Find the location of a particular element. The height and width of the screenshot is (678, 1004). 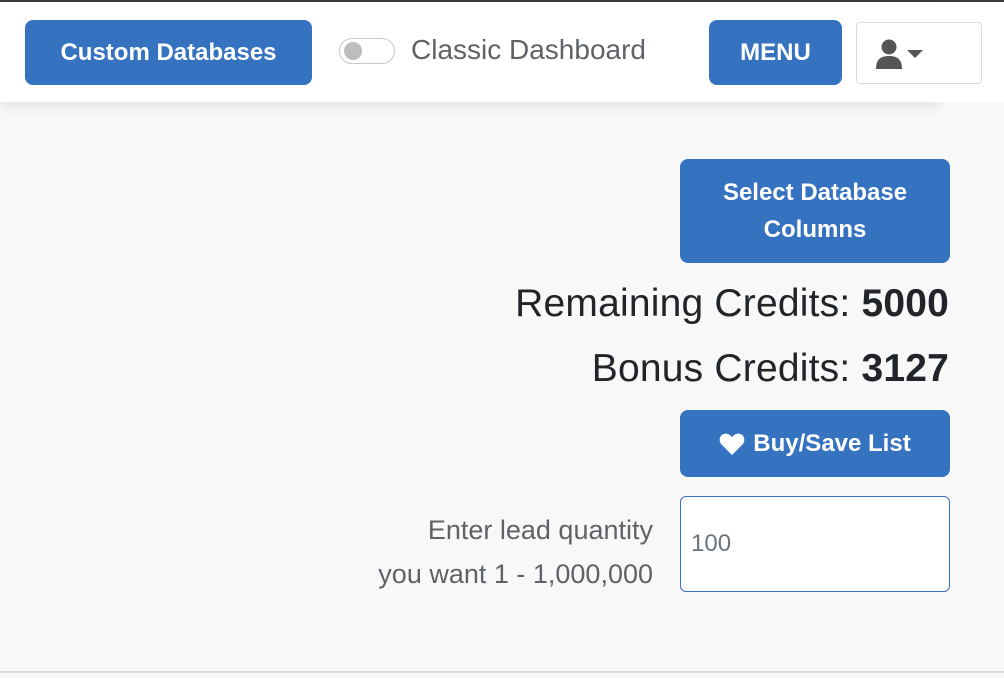

buy-save-list-button: Buy/Save List is located at coordinates (815, 443).